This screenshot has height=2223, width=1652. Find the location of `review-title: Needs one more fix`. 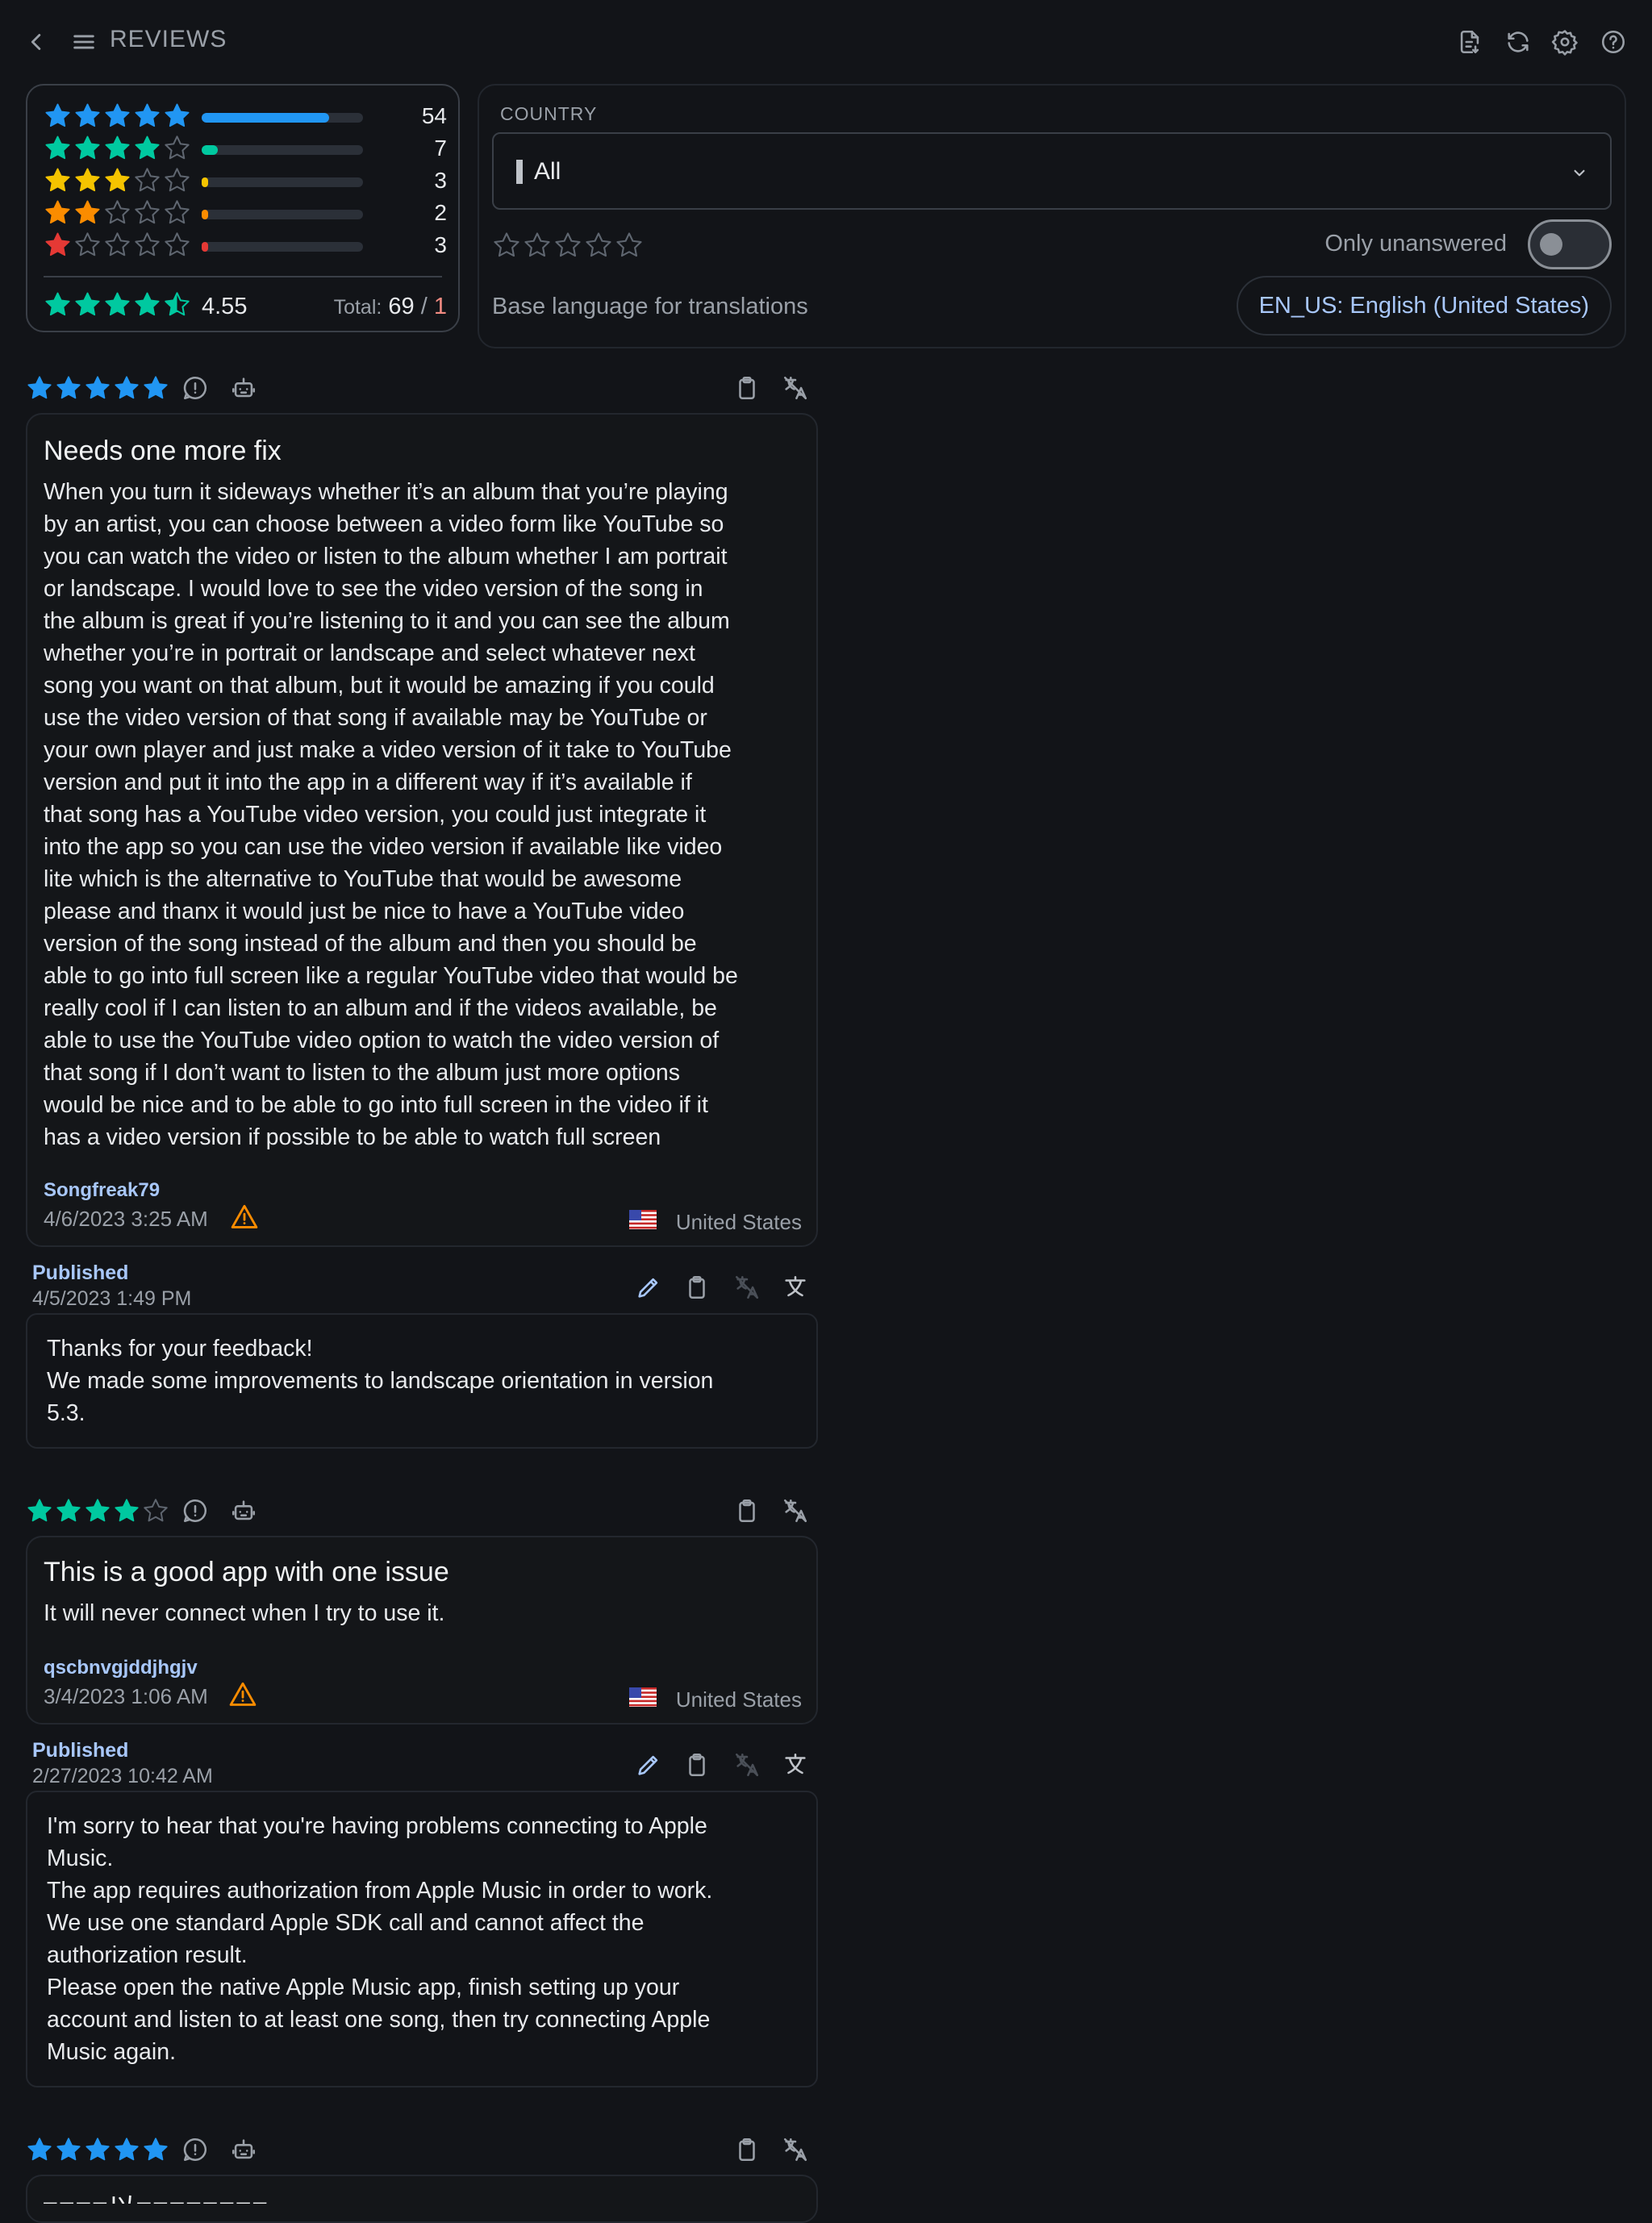

review-title: Needs one more fix is located at coordinates (163, 451).